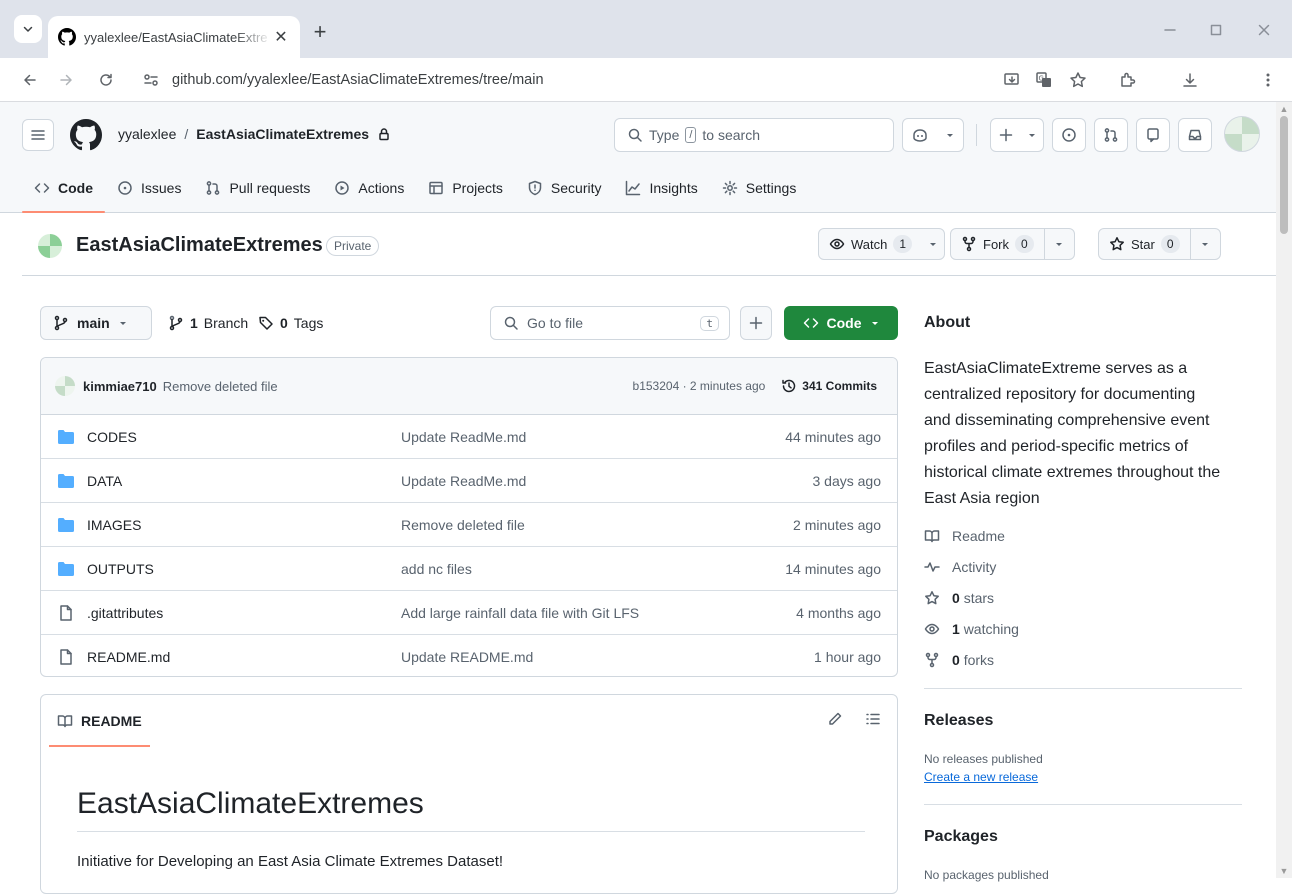 This screenshot has height=894, width=1292. Describe the element at coordinates (99, 721) in the screenshot. I see `readme-tab: README` at that location.